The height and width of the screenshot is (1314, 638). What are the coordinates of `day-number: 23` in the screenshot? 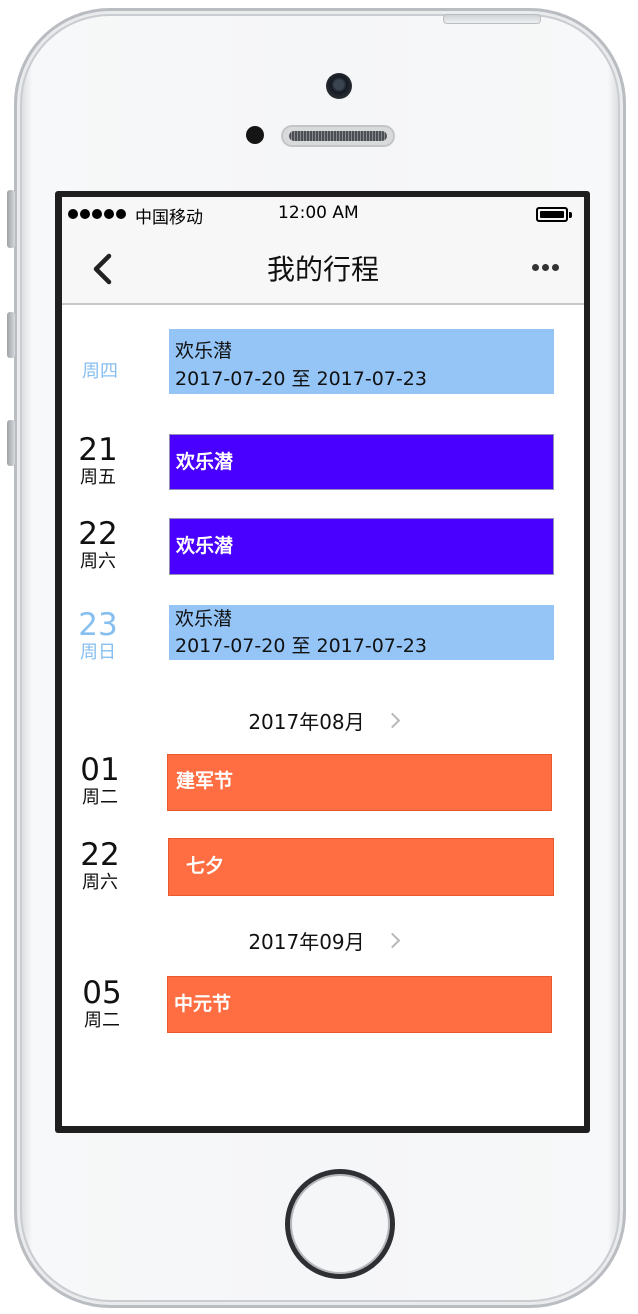 It's located at (98, 625).